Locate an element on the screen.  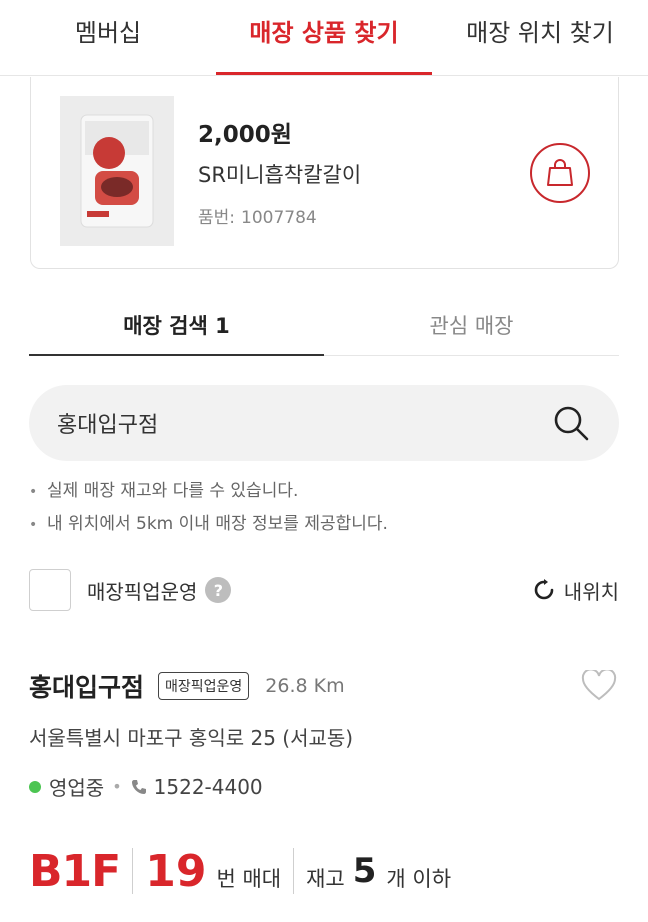
top-tab-bar: 멤버십 매장 상품 찾기 매장 위치 찾기 is located at coordinates (324, 38).